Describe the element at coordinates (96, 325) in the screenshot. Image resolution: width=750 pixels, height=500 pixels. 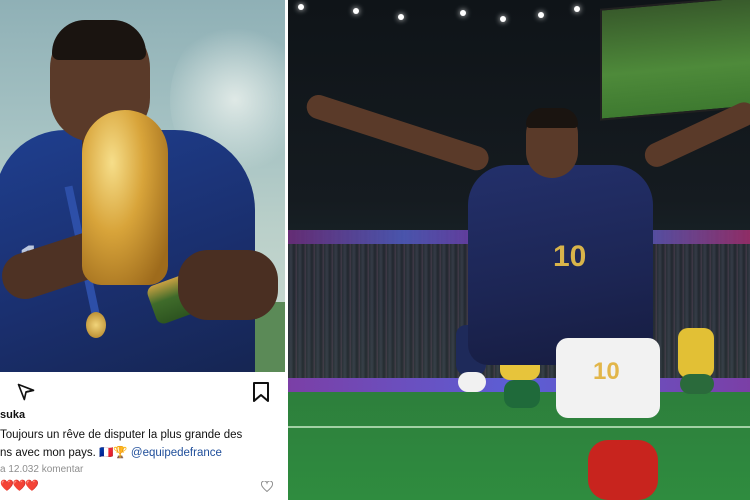
I see `medal` at that location.